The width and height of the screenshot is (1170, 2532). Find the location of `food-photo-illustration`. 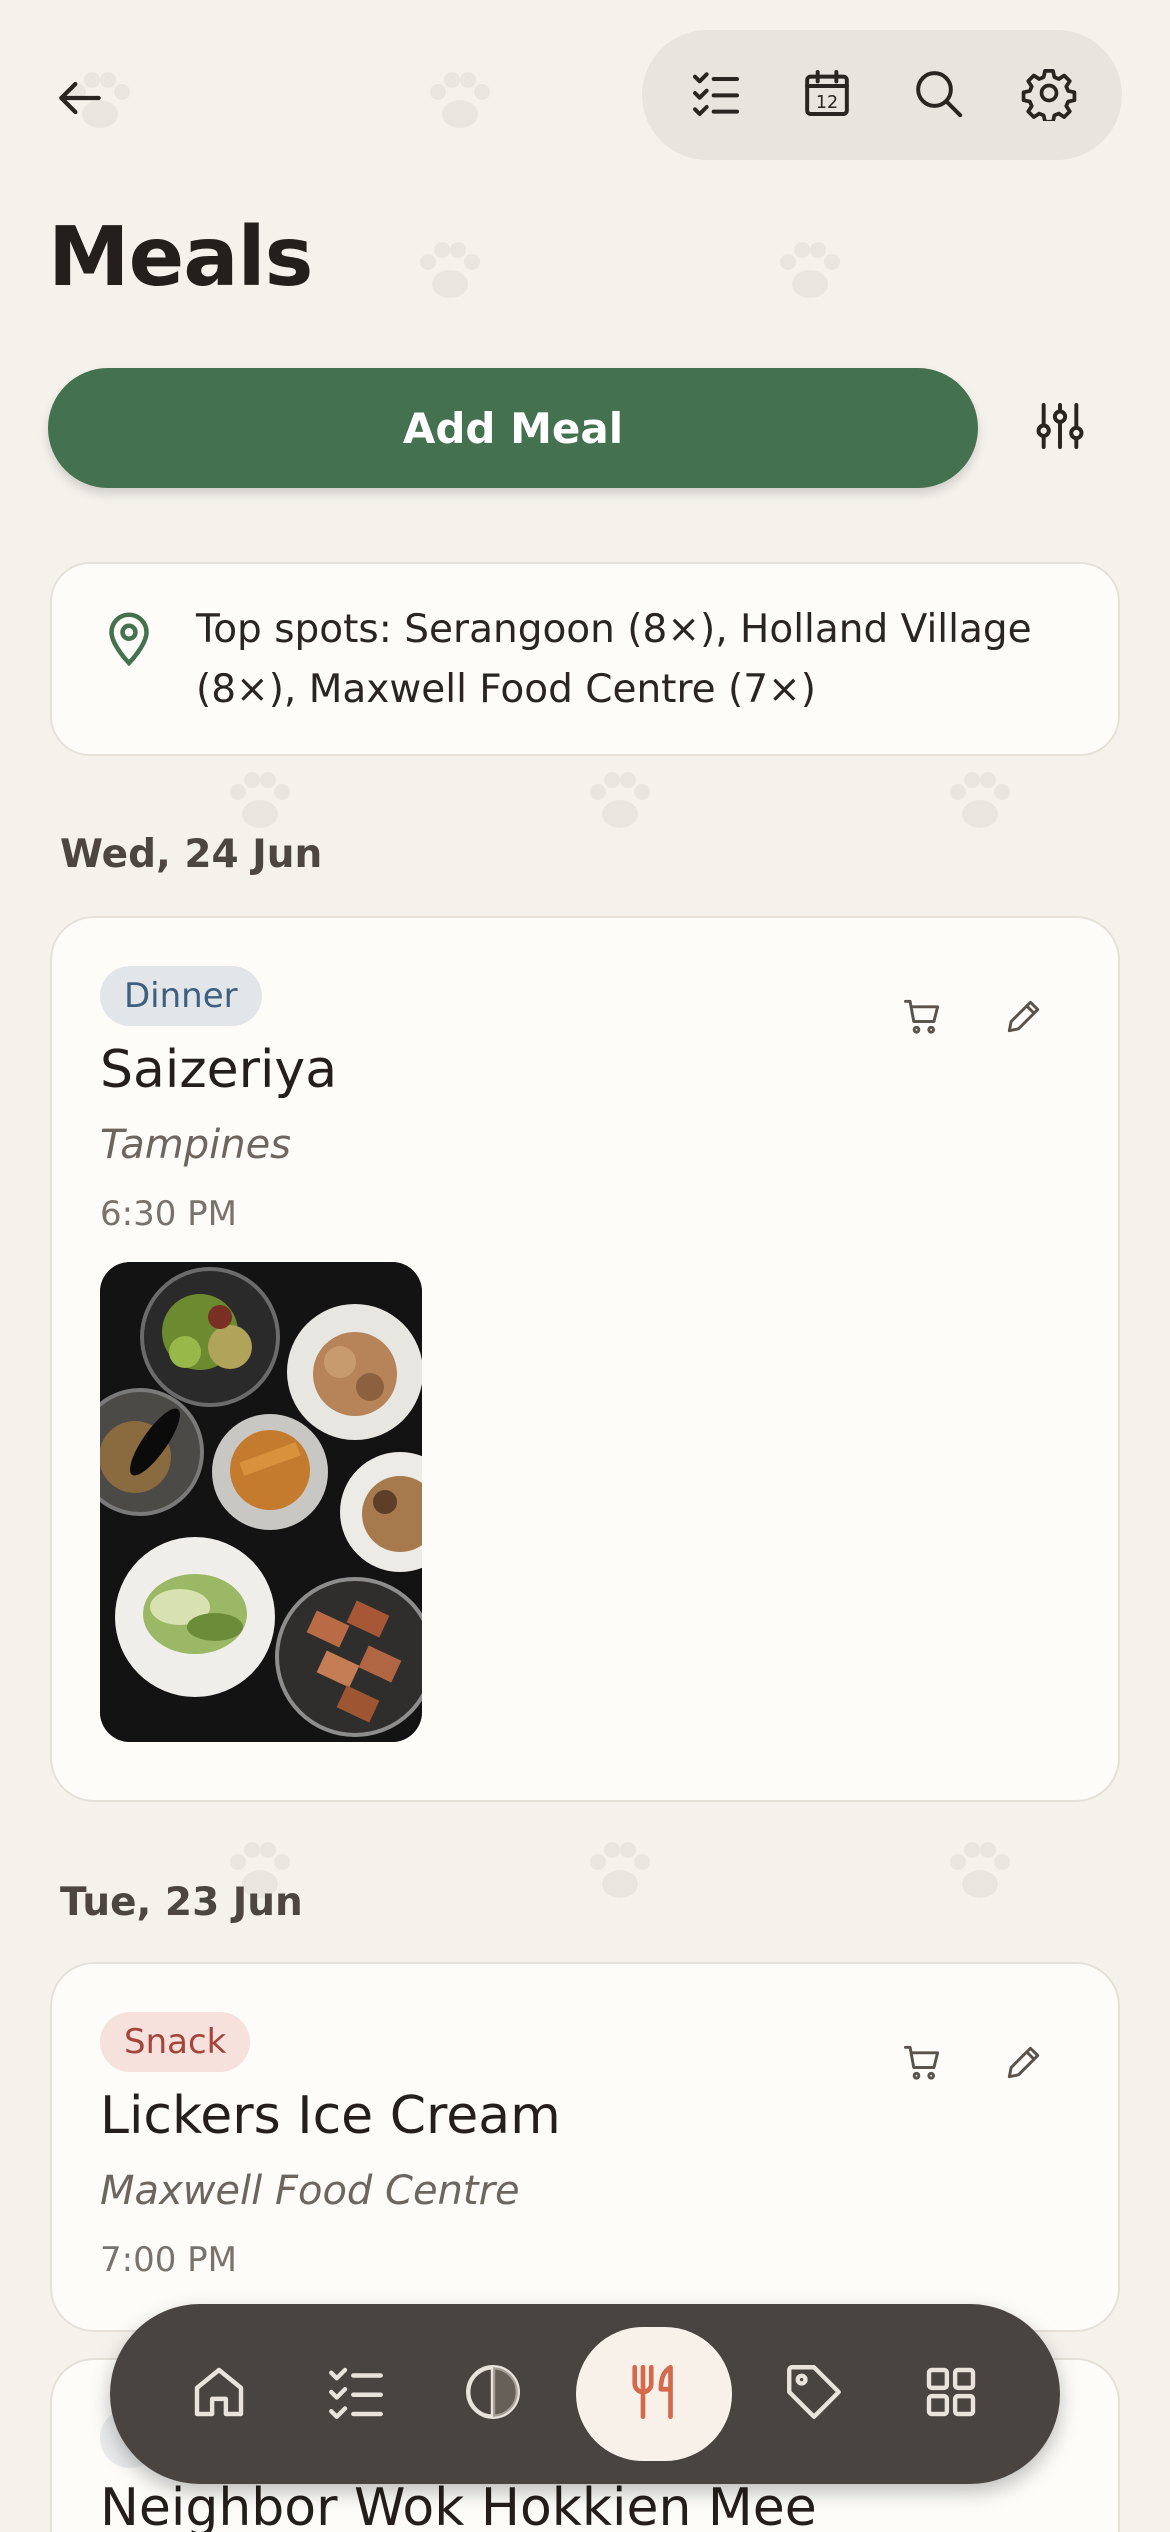

food-photo-illustration is located at coordinates (261, 1502).